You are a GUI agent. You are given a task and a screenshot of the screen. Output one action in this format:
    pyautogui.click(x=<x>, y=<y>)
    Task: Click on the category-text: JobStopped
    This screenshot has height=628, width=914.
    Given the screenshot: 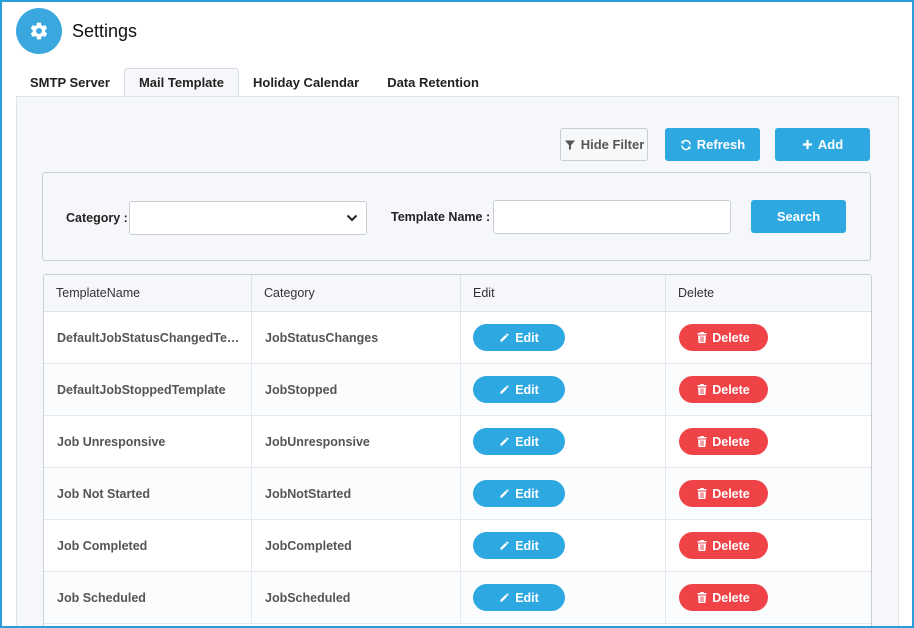 What is the action you would take?
    pyautogui.click(x=301, y=389)
    